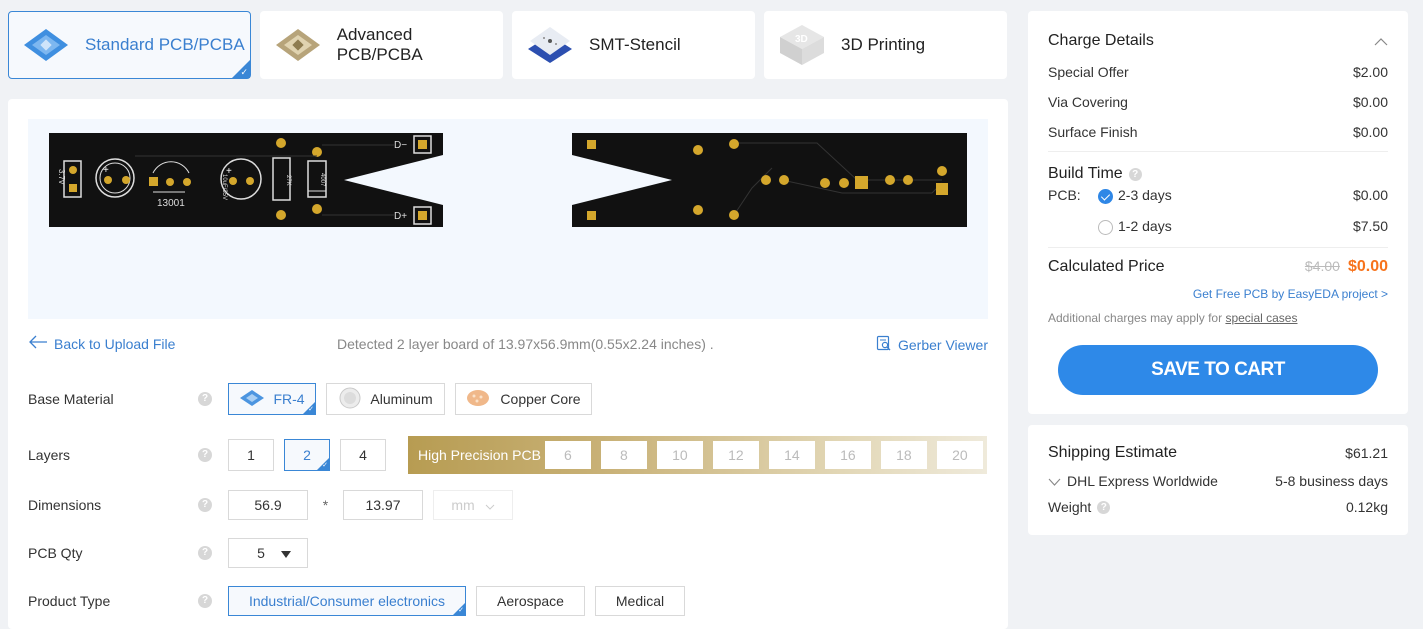 The image size is (1423, 629). I want to click on layers-option-6: 6, so click(567, 455).